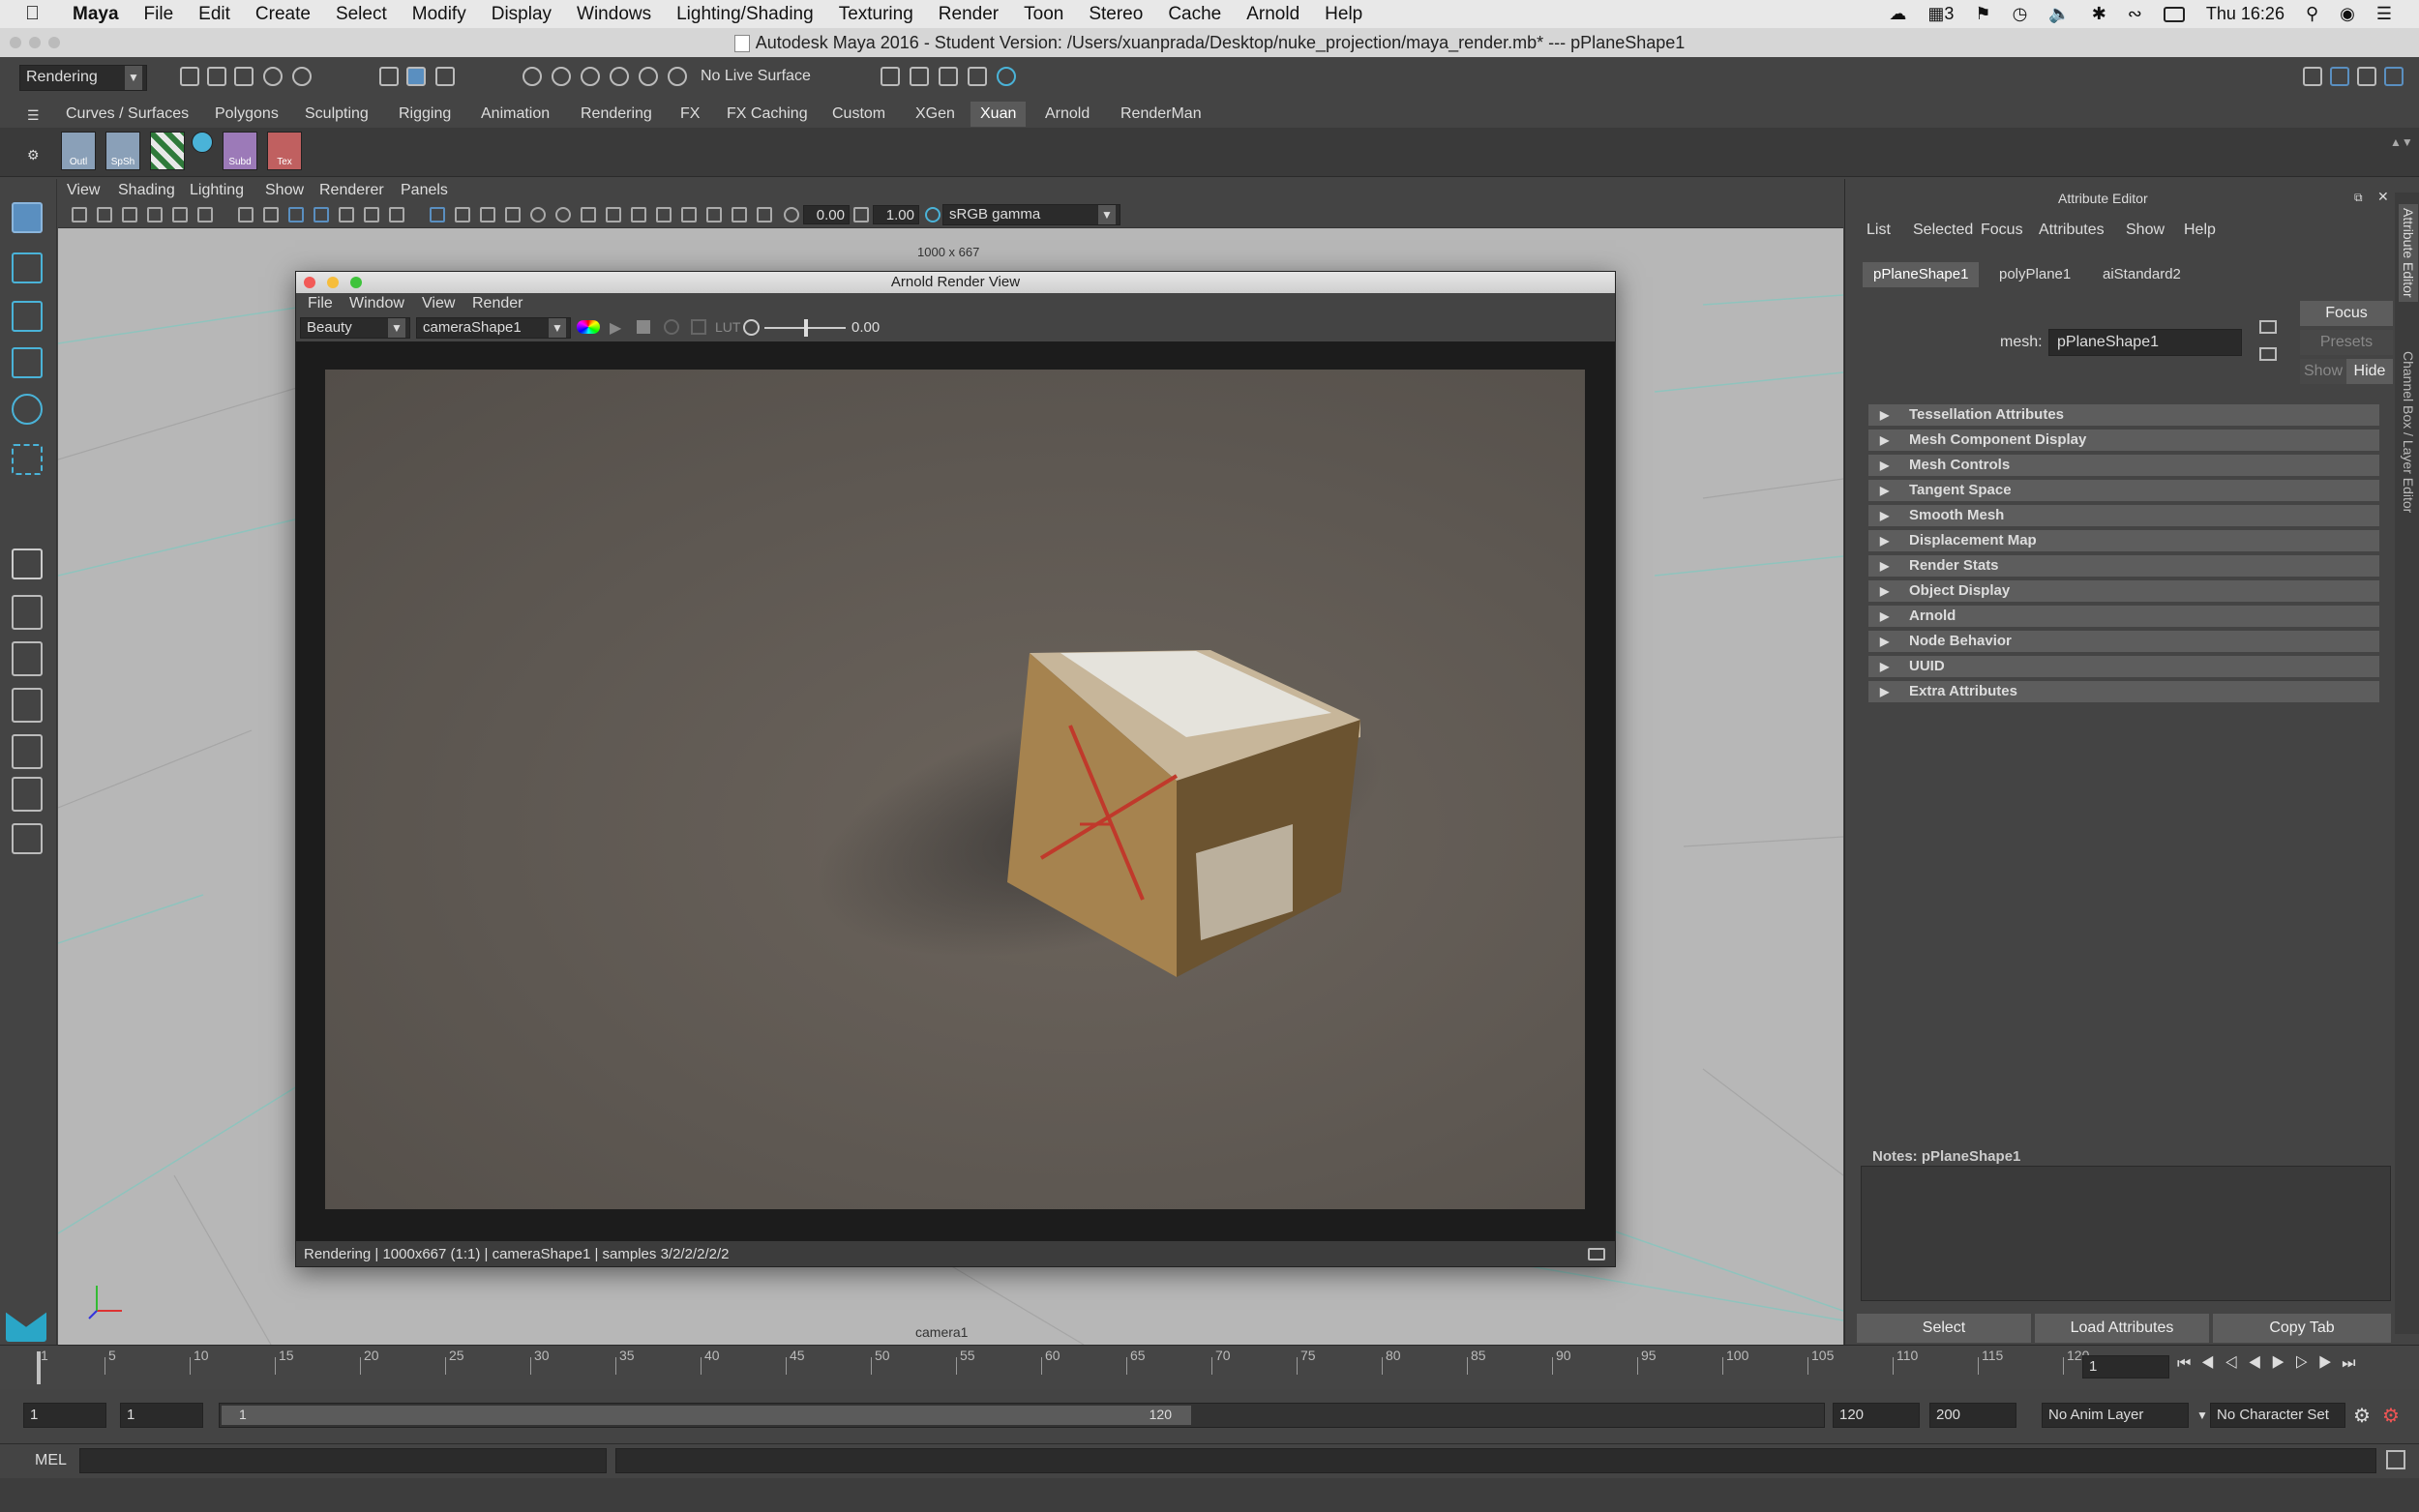 The width and height of the screenshot is (2419, 1512). I want to click on menu-modify: Modify, so click(439, 14).